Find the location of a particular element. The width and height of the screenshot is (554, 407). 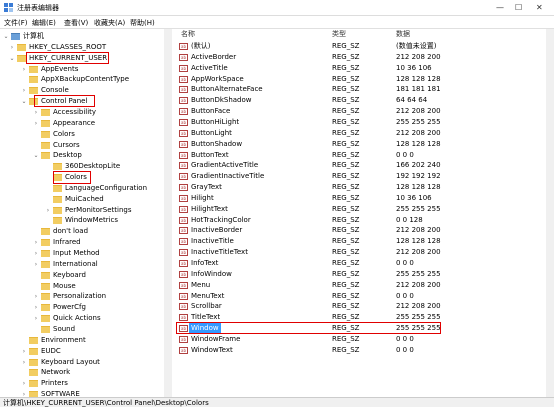

column-header-type: 类型 is located at coordinates (339, 34).